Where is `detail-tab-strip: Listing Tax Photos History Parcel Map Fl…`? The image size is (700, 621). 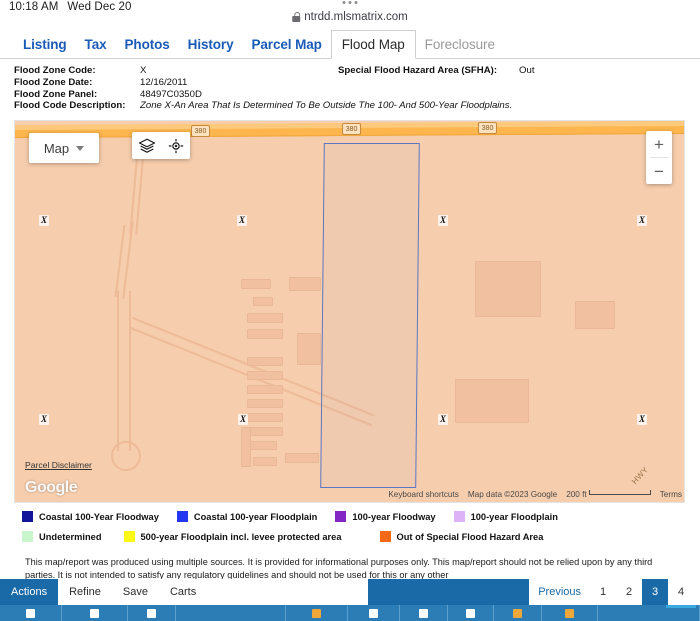
detail-tab-strip: Listing Tax Photos History Parcel Map Fl… is located at coordinates (350, 44).